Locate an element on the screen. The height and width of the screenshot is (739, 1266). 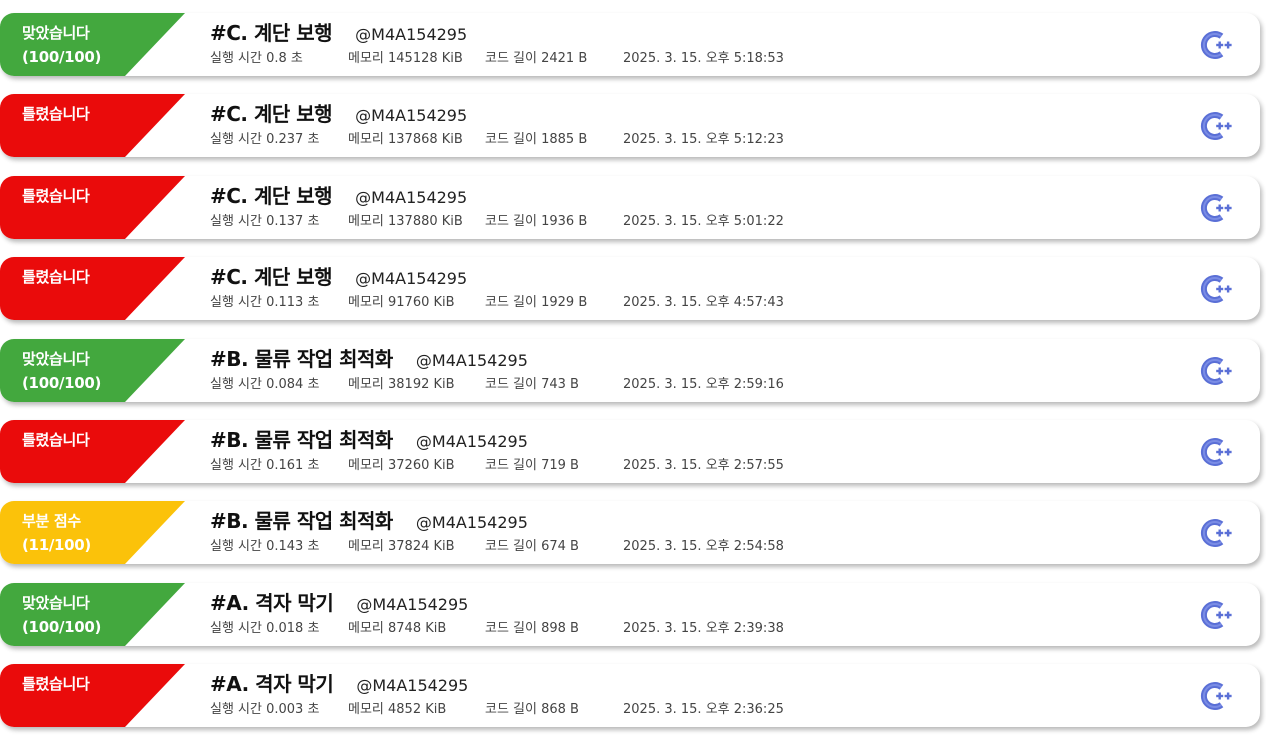
submitted-at: 2025. 3. 15. 오후 2:39:38 is located at coordinates (703, 628).